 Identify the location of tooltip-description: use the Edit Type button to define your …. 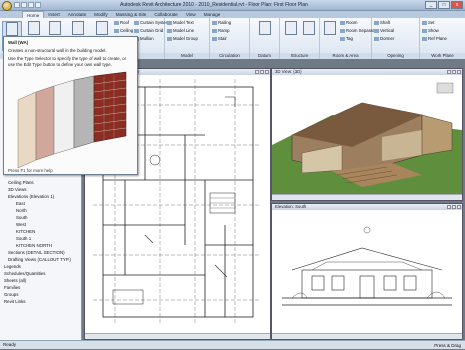
(60, 64).